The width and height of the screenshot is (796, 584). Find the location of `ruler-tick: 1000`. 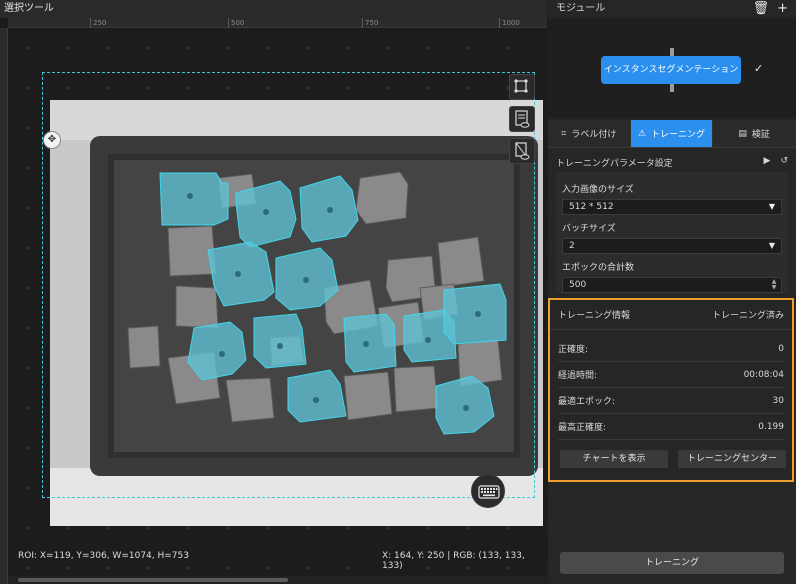

ruler-tick: 1000 is located at coordinates (509, 23).